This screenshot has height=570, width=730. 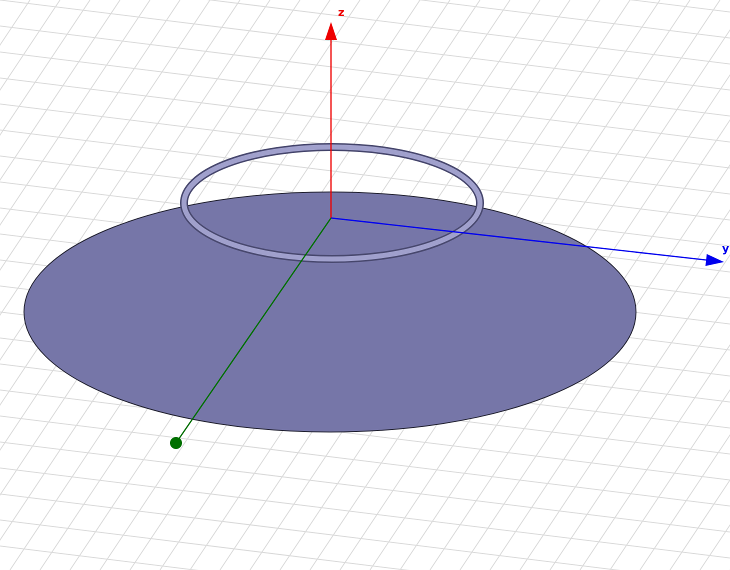 What do you see at coordinates (726, 248) in the screenshot?
I see `axis-label: y` at bounding box center [726, 248].